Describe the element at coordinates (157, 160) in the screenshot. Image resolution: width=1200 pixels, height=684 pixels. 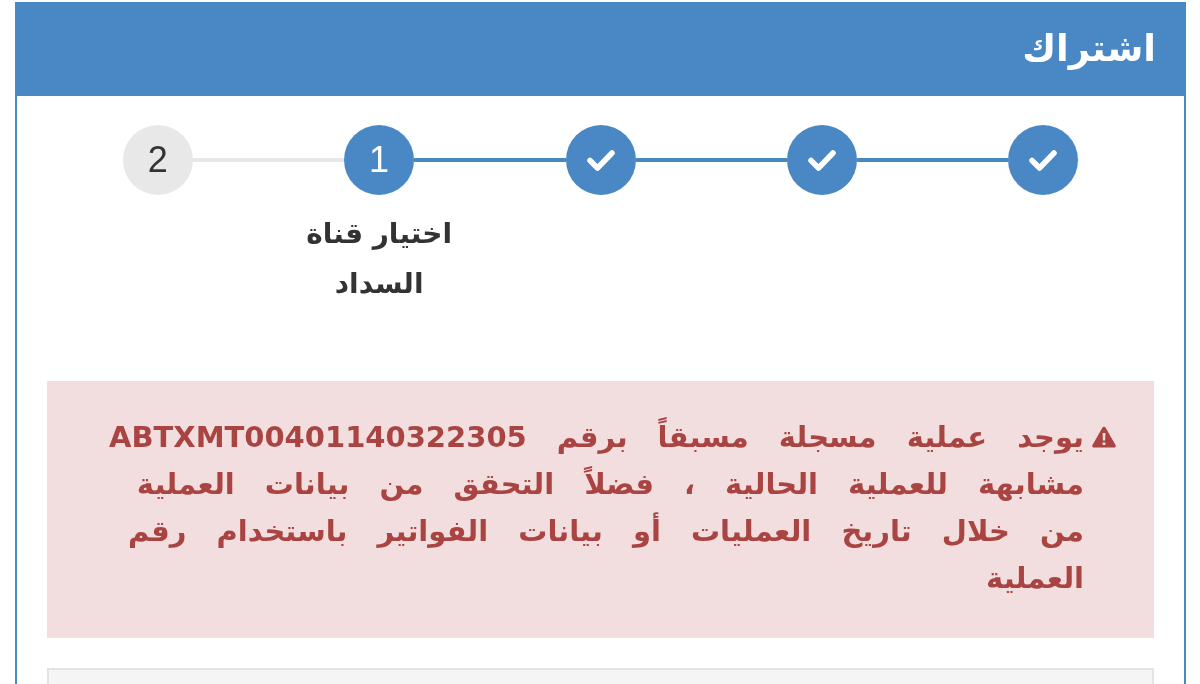
I see `step-circle: 2` at that location.